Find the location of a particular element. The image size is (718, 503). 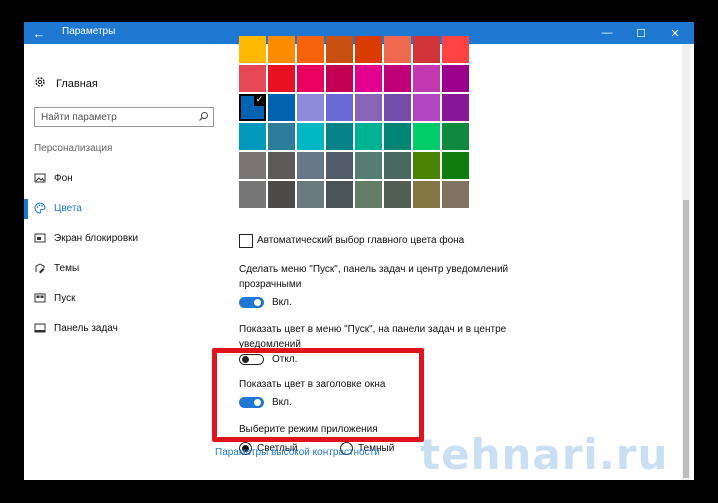

high-contrast-link: Параметры высокой контрастности is located at coordinates (297, 452).